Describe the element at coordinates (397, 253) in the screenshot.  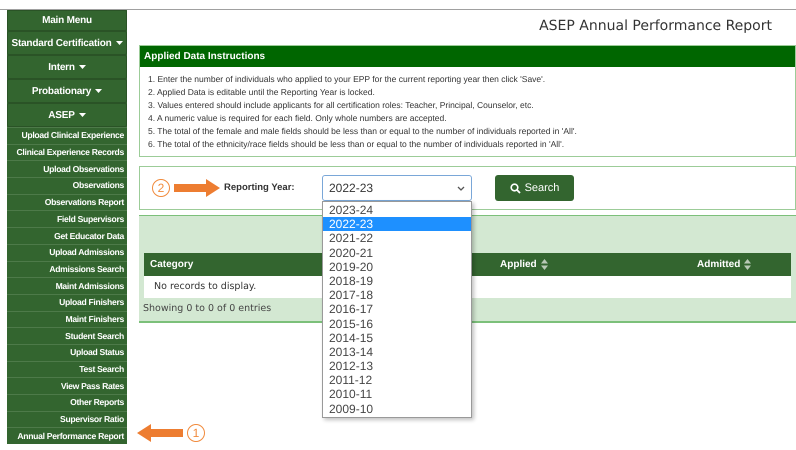
I see `year-option: 2020-21` at that location.